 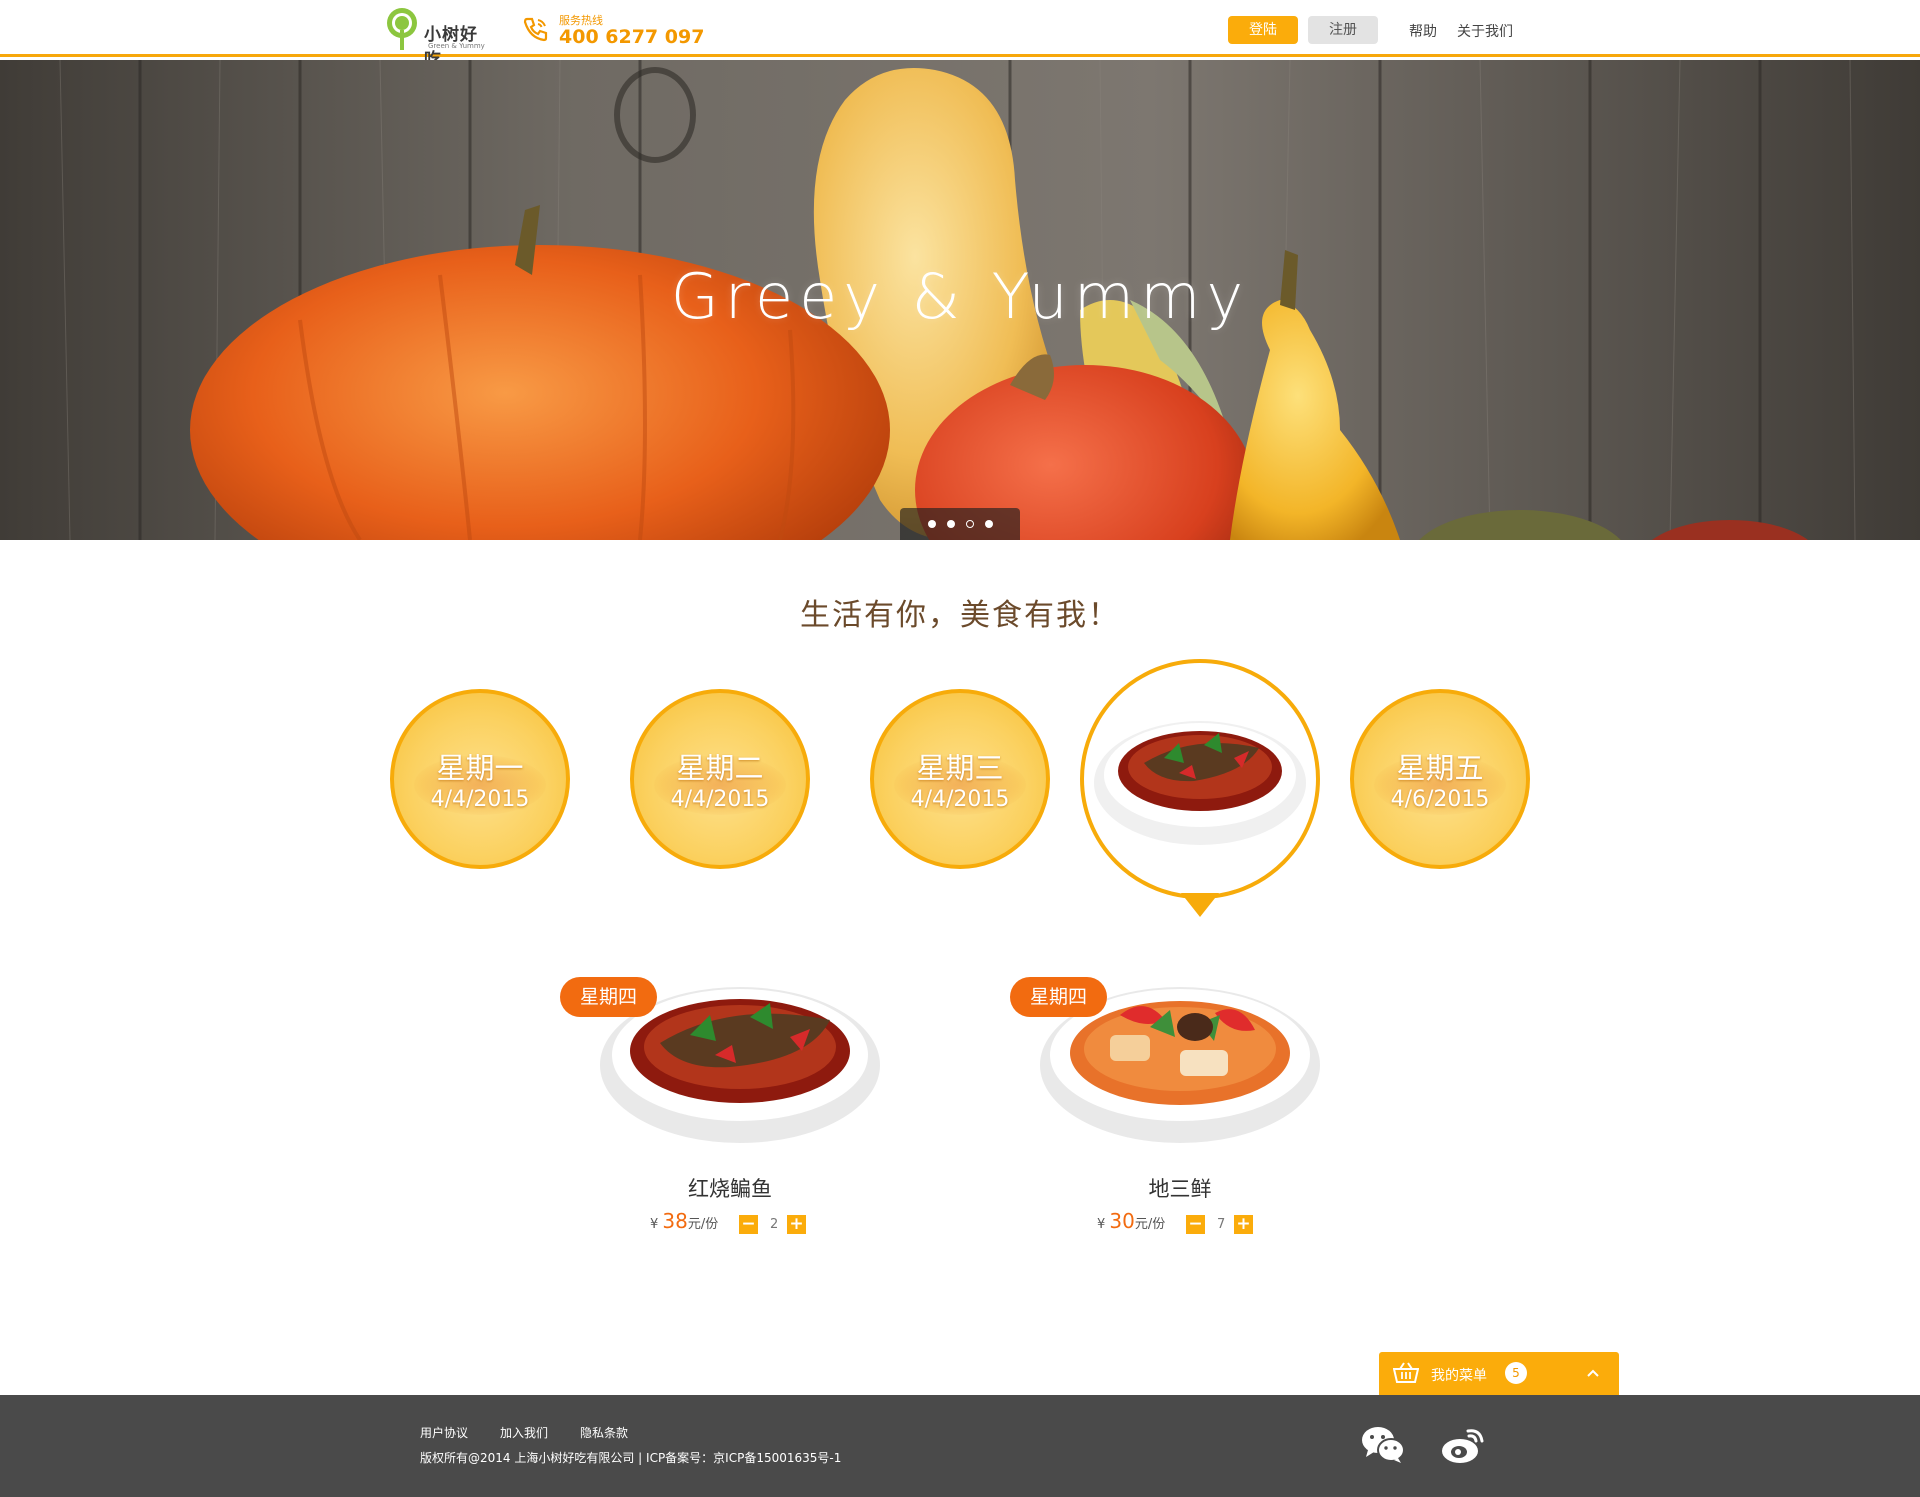 I want to click on price-value: 30, so click(x=1122, y=1221).